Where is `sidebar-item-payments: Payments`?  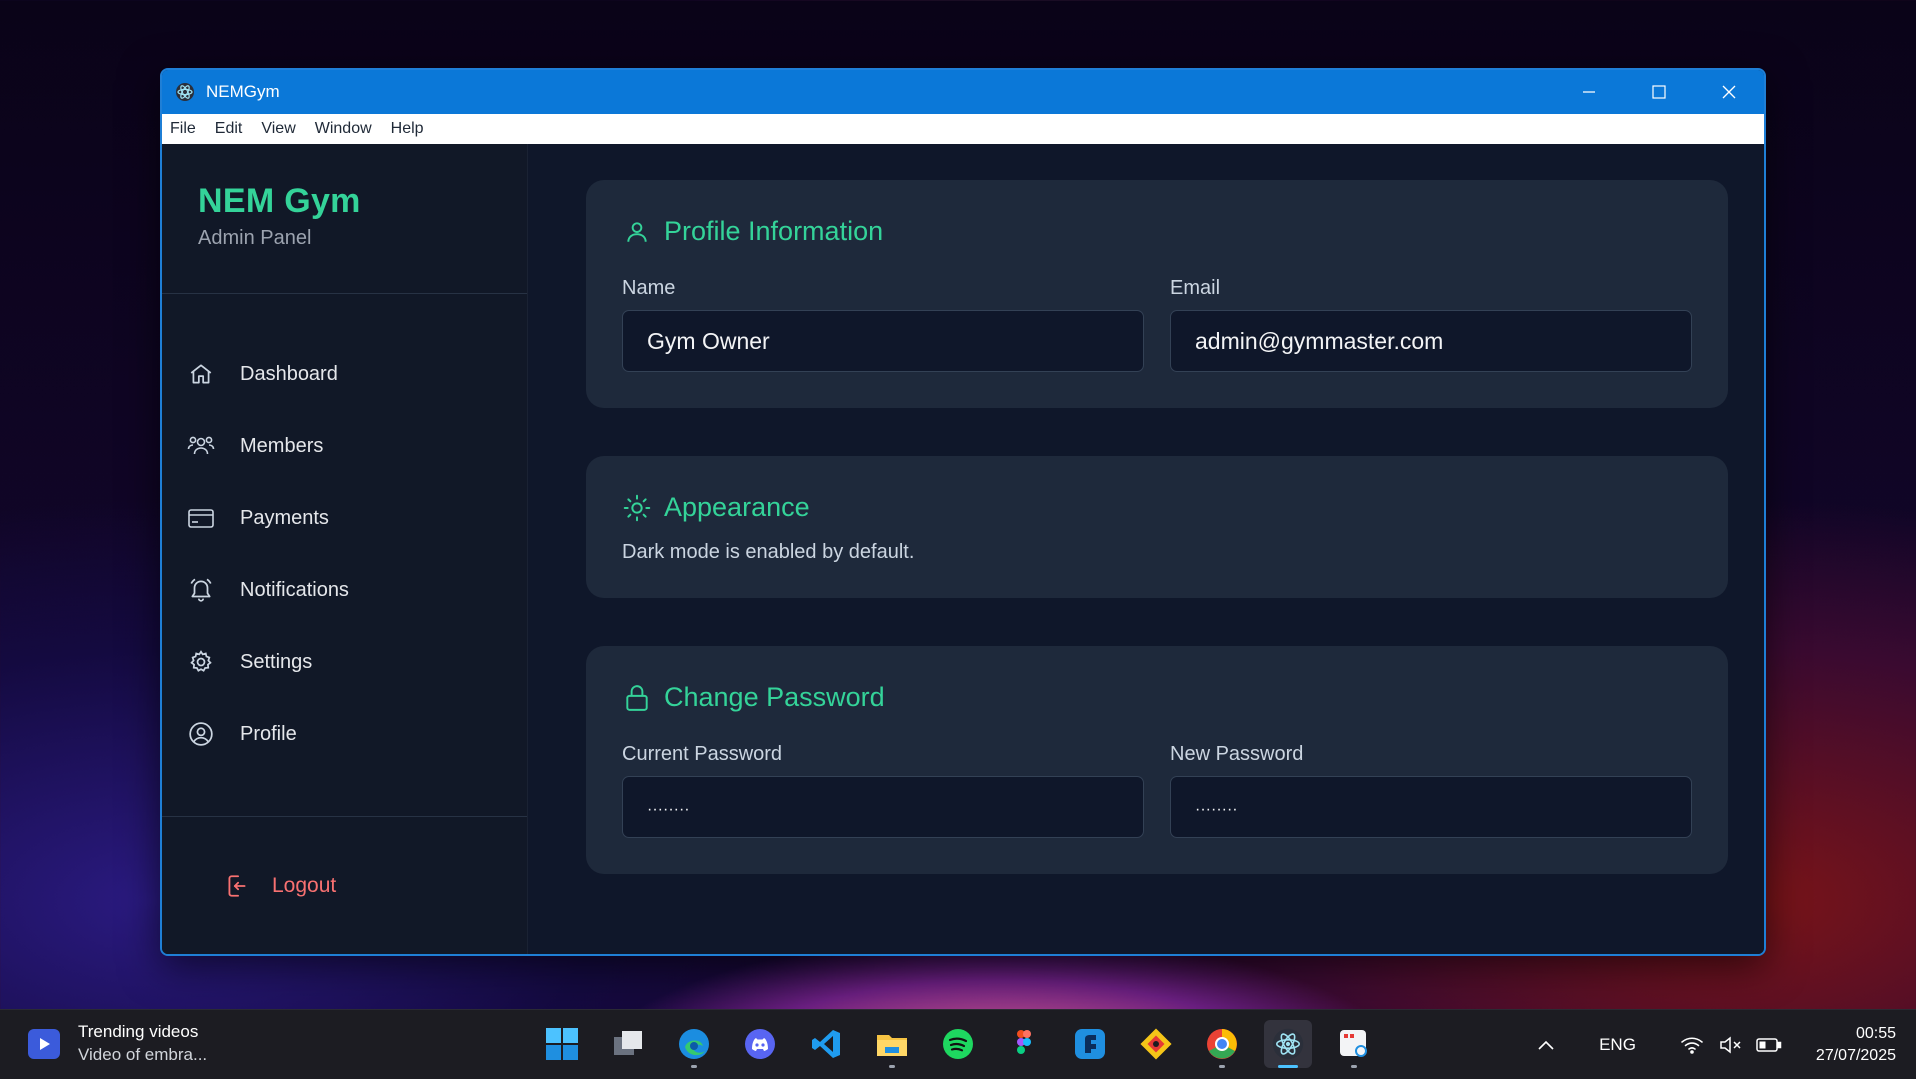 sidebar-item-payments: Payments is located at coordinates (344, 518).